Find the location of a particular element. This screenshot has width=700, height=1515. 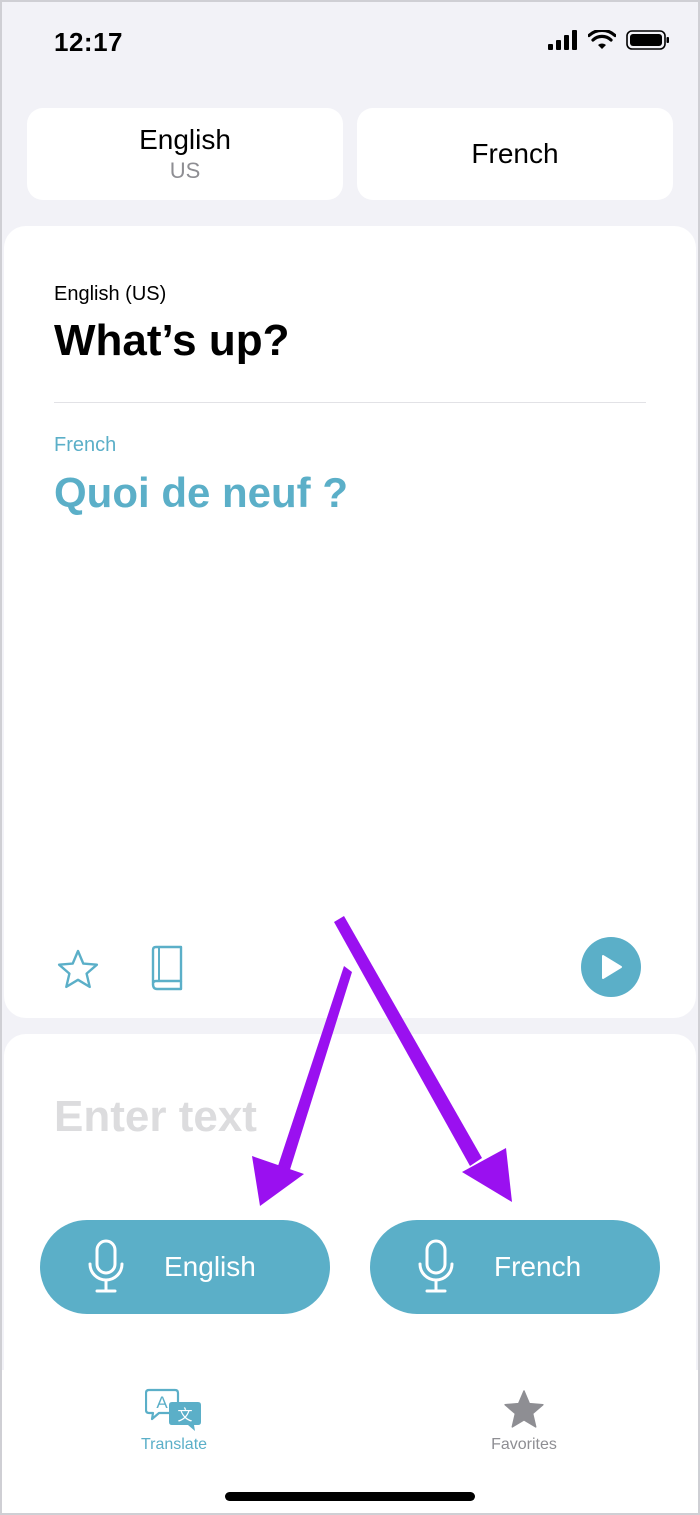

source-language-region: US is located at coordinates (185, 170).